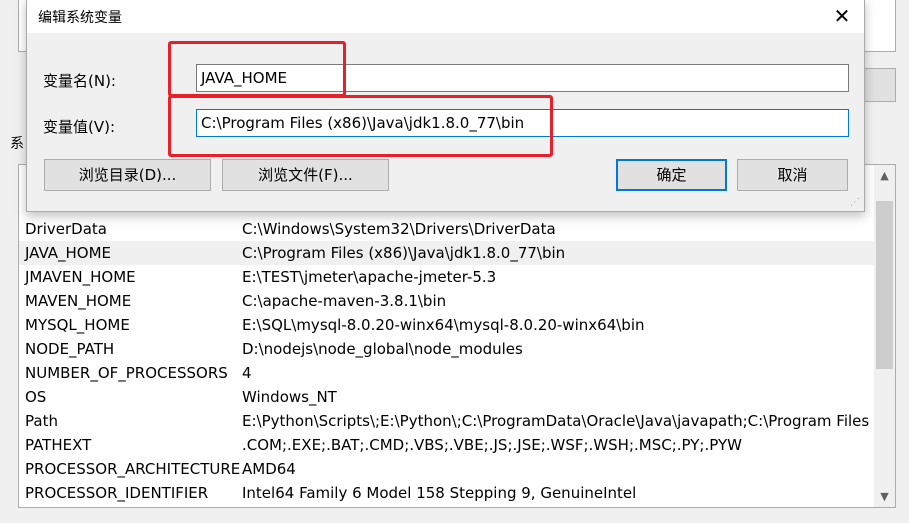 Image resolution: width=909 pixels, height=523 pixels. What do you see at coordinates (399, 229) in the screenshot?
I see `variable-value-cell: C:\Windows\System32\Drivers\DriverData` at bounding box center [399, 229].